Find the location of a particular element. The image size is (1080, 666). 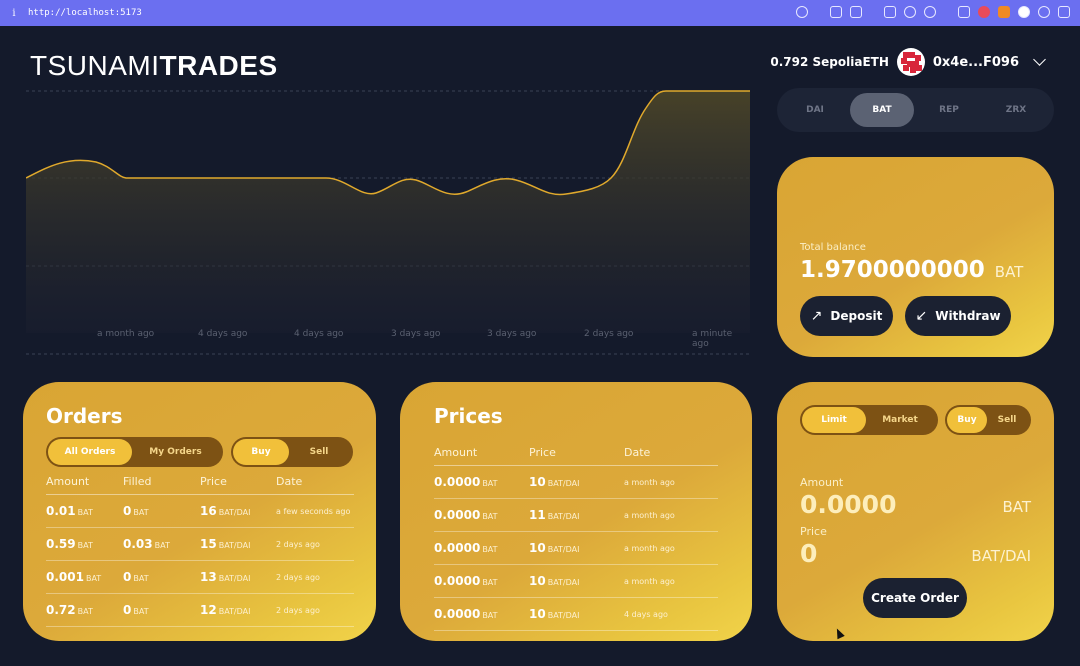

tab-market: Market is located at coordinates (900, 420).